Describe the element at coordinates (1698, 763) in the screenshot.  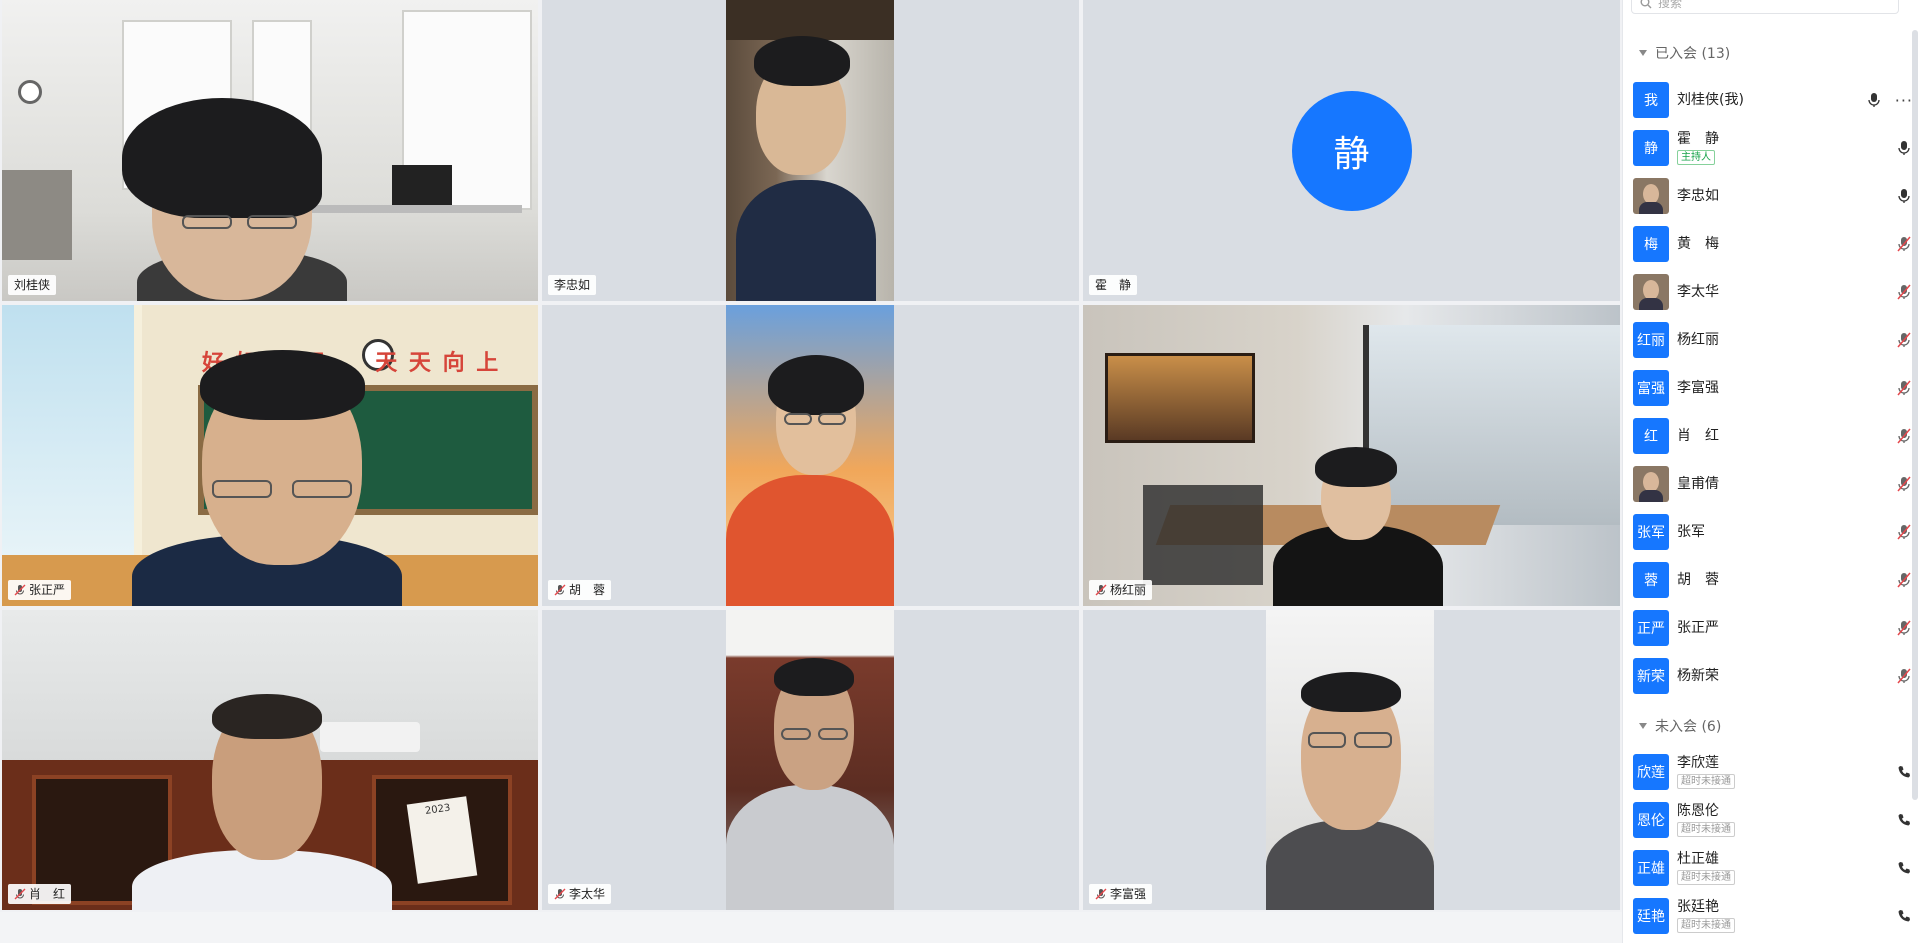
I see `participant-name: 李欣莲` at that location.